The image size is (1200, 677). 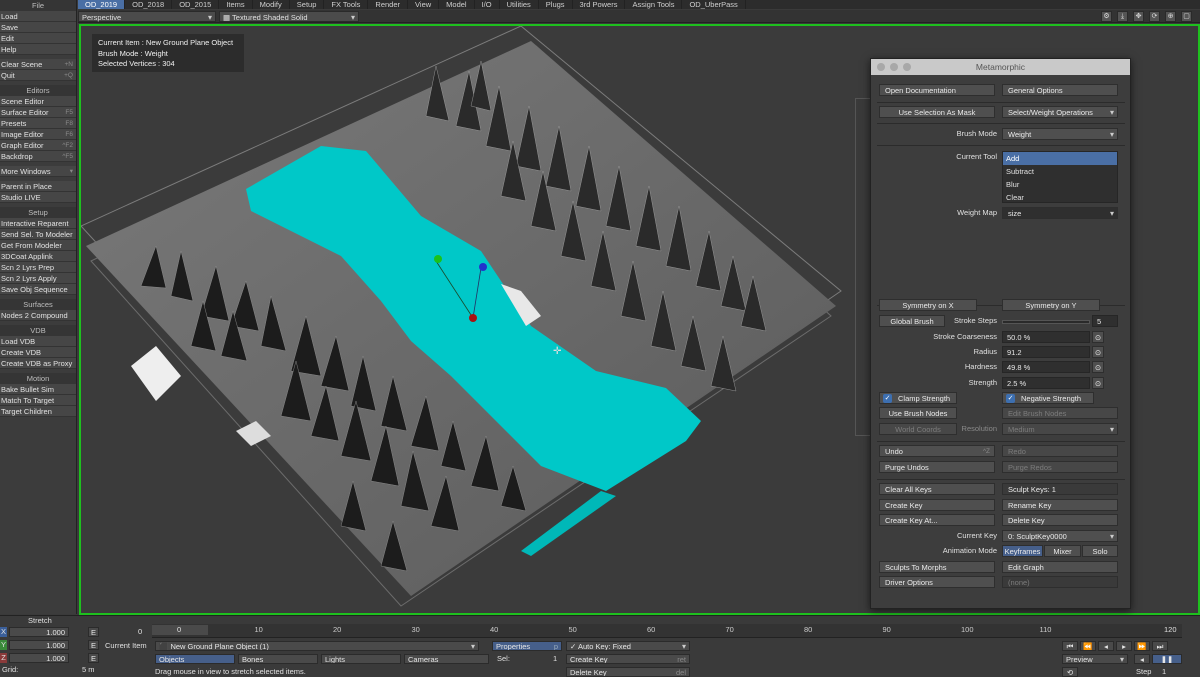 I want to click on sidebar-3dcoat-applink: 3DCoat Applink, so click(x=38, y=256).